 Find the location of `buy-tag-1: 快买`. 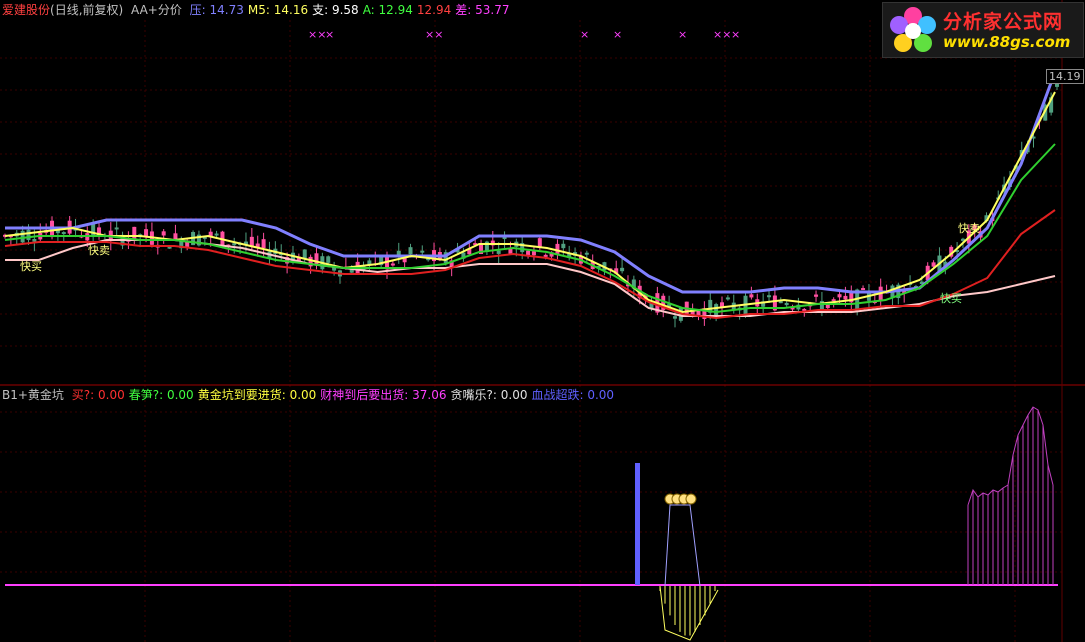

buy-tag-1: 快买 is located at coordinates (951, 298).